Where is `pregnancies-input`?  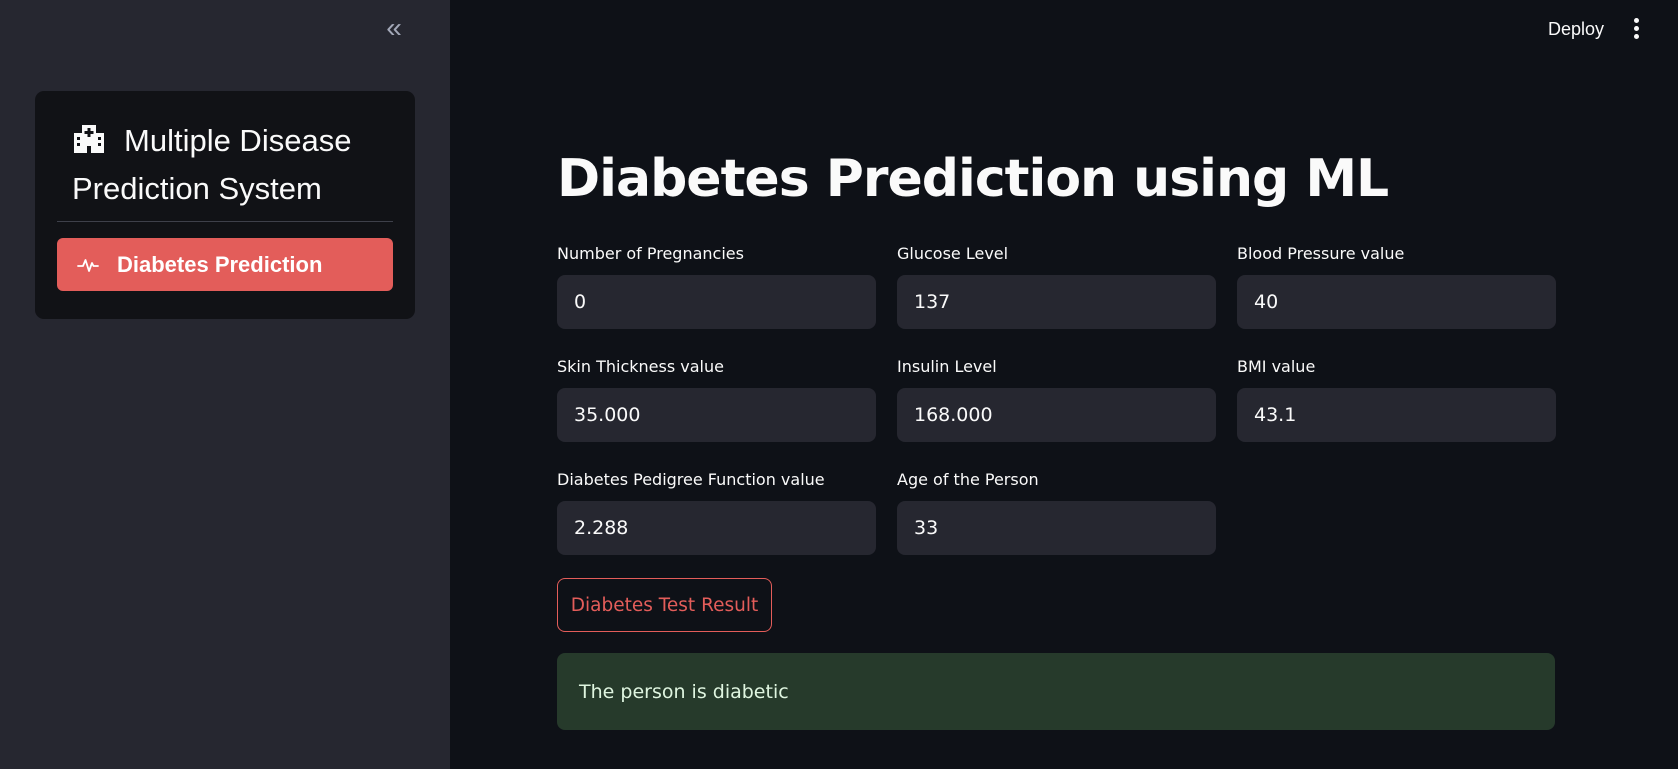
pregnancies-input is located at coordinates (716, 302).